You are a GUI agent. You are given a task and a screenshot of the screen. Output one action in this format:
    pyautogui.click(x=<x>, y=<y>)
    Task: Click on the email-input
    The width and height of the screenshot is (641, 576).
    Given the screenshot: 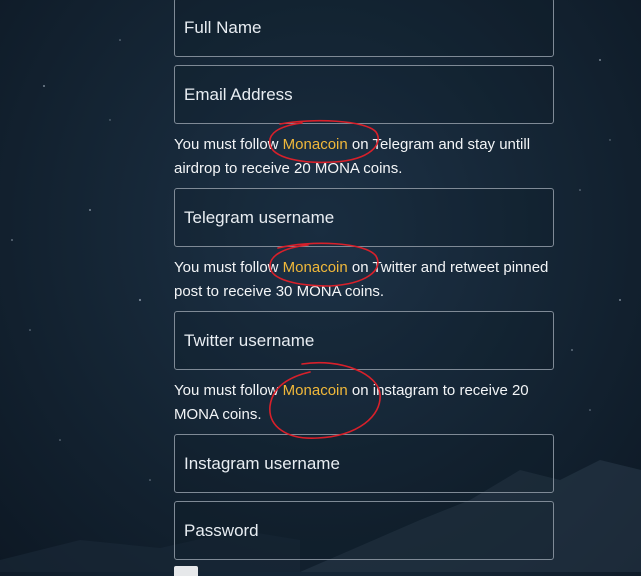 What is the action you would take?
    pyautogui.click(x=364, y=94)
    